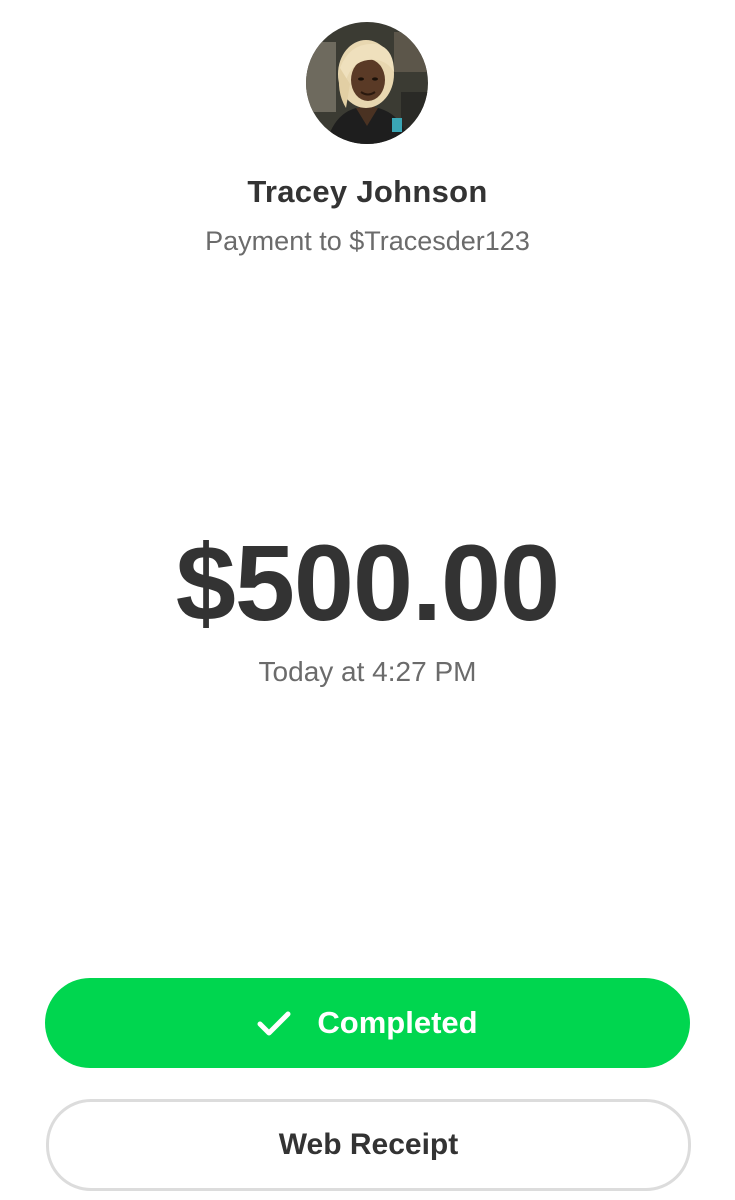 The image size is (735, 1200). What do you see at coordinates (367, 83) in the screenshot?
I see `avatar` at bounding box center [367, 83].